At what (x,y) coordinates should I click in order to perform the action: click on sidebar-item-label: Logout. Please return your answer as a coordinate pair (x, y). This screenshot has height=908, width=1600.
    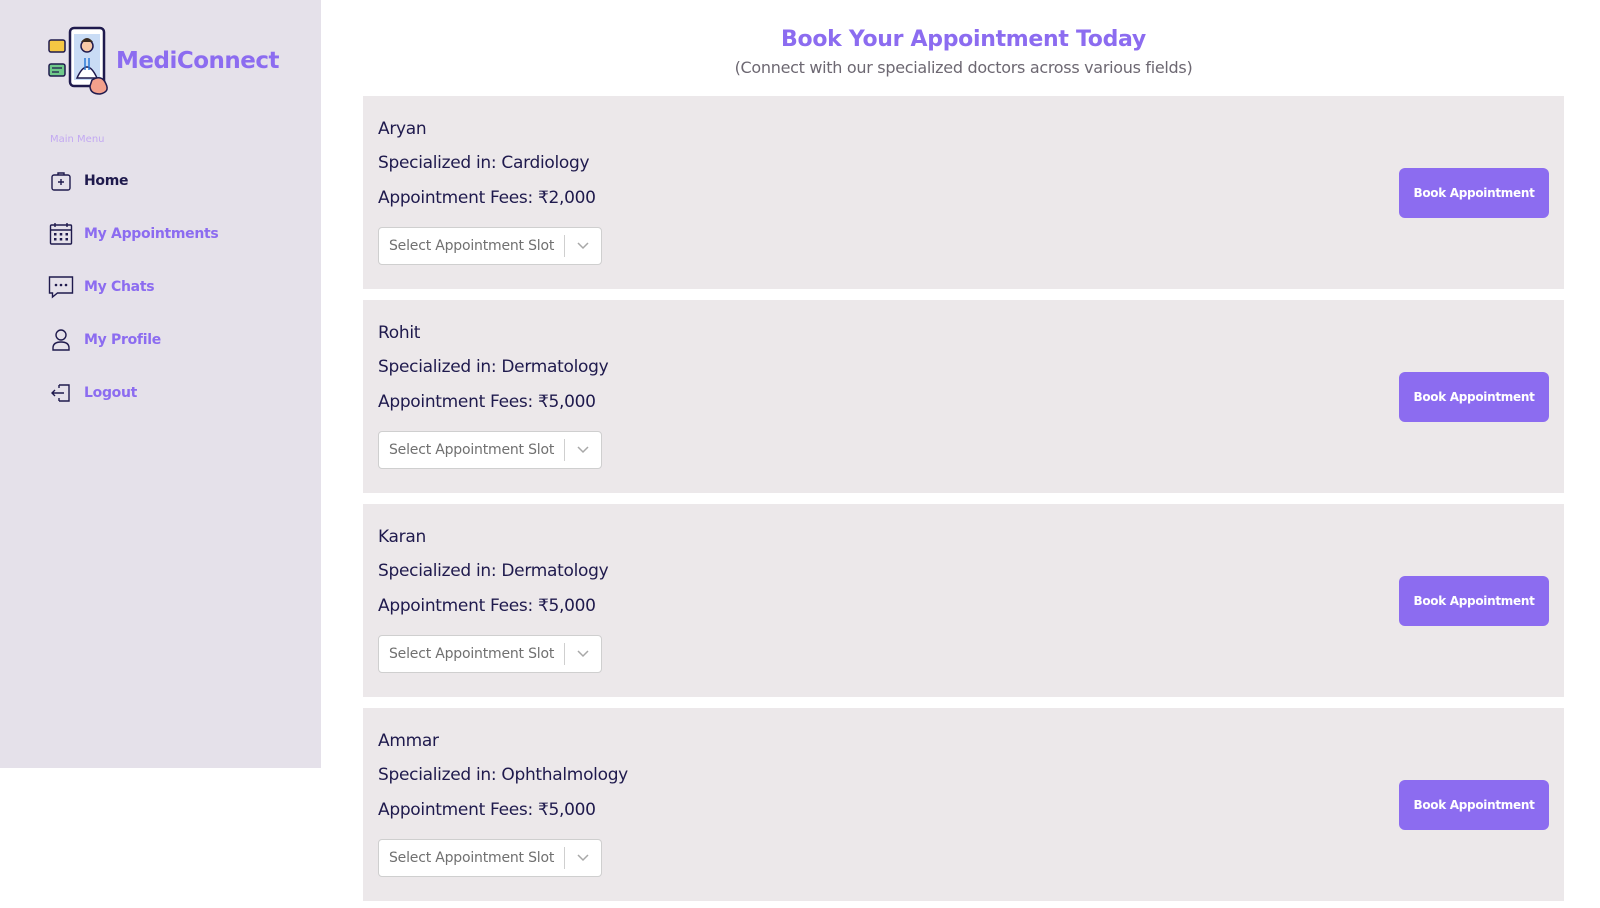
    Looking at the image, I should click on (111, 393).